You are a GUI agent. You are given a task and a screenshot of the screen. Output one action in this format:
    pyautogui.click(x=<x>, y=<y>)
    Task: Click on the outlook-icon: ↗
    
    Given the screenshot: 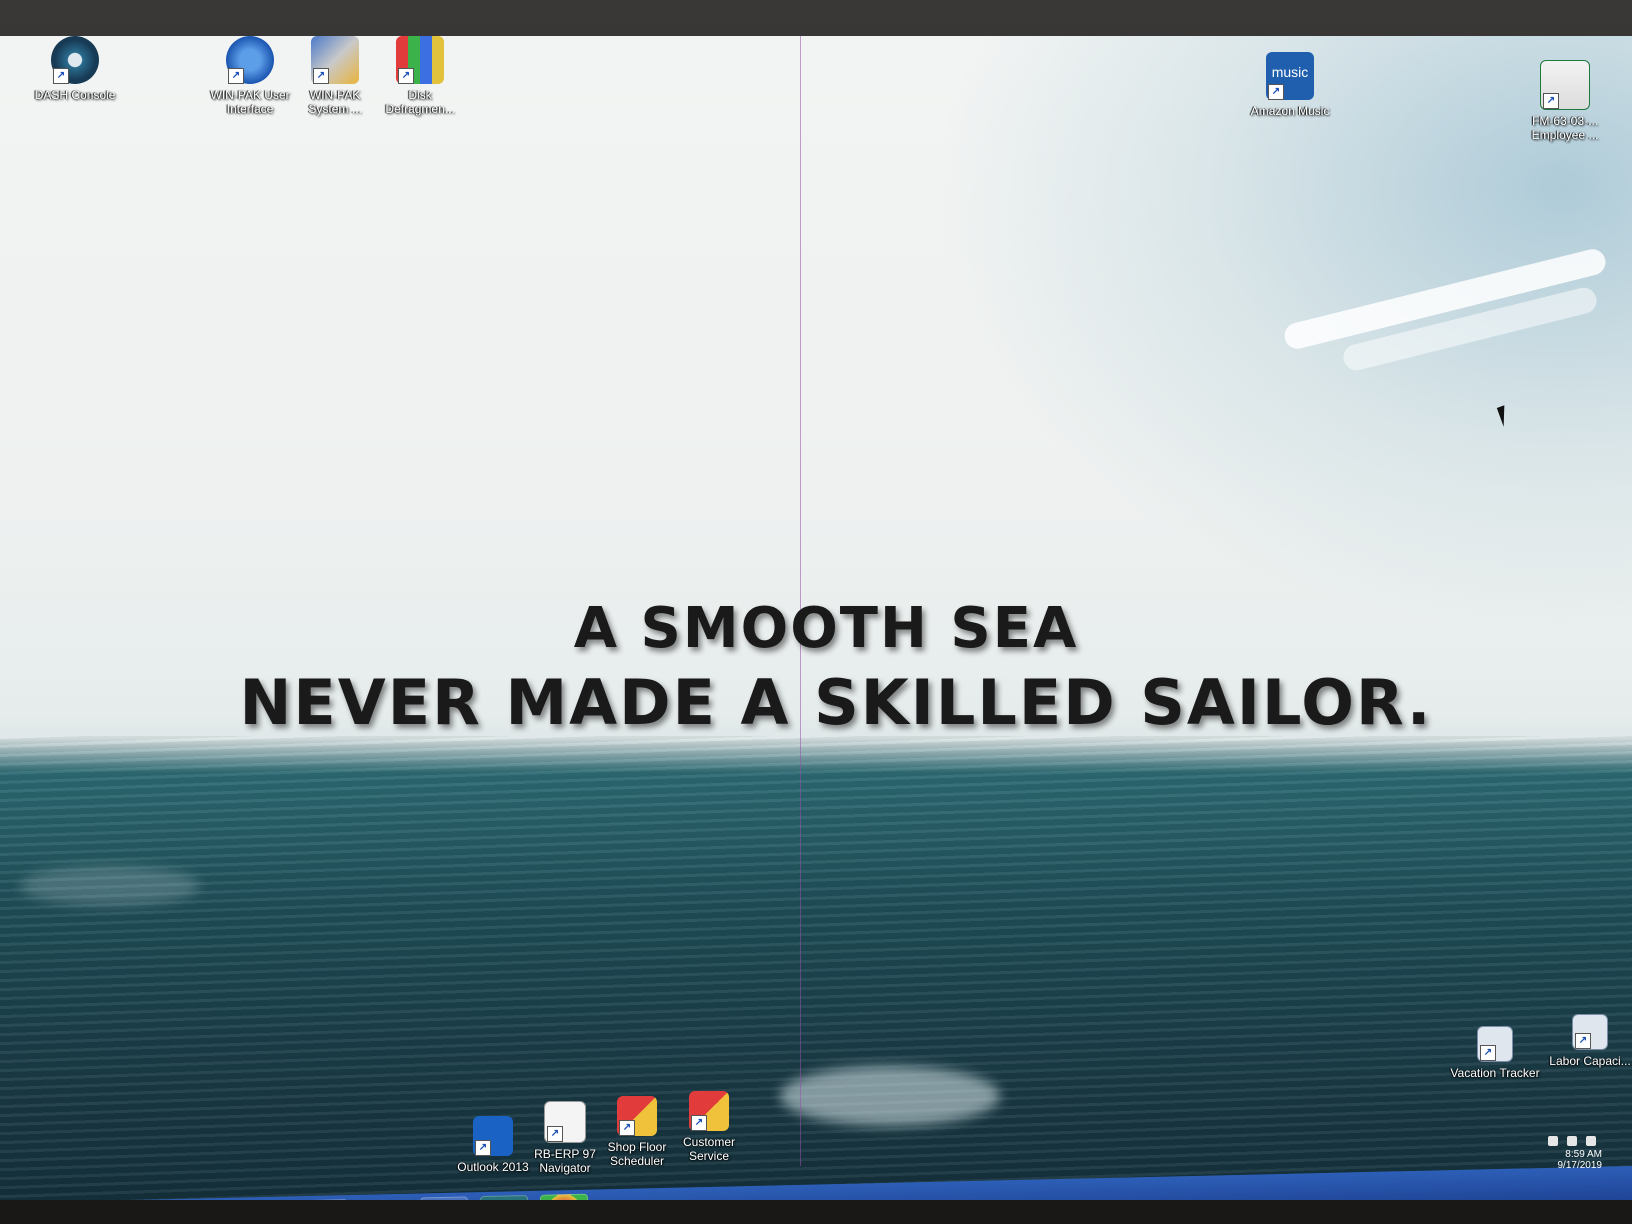 What is the action you would take?
    pyautogui.click(x=493, y=1136)
    